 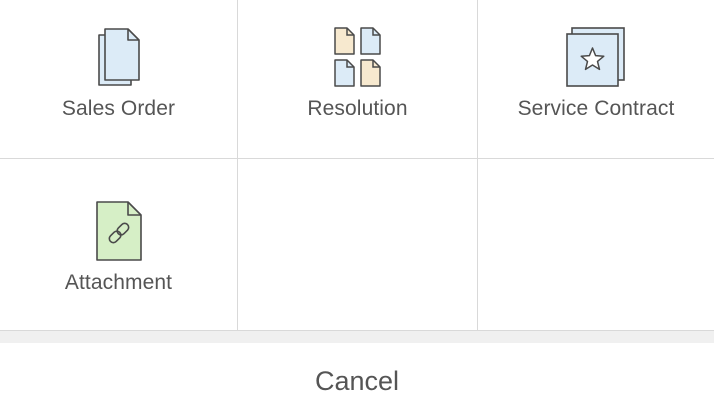 I want to click on tile-attachment: Attachment, so click(x=119, y=245).